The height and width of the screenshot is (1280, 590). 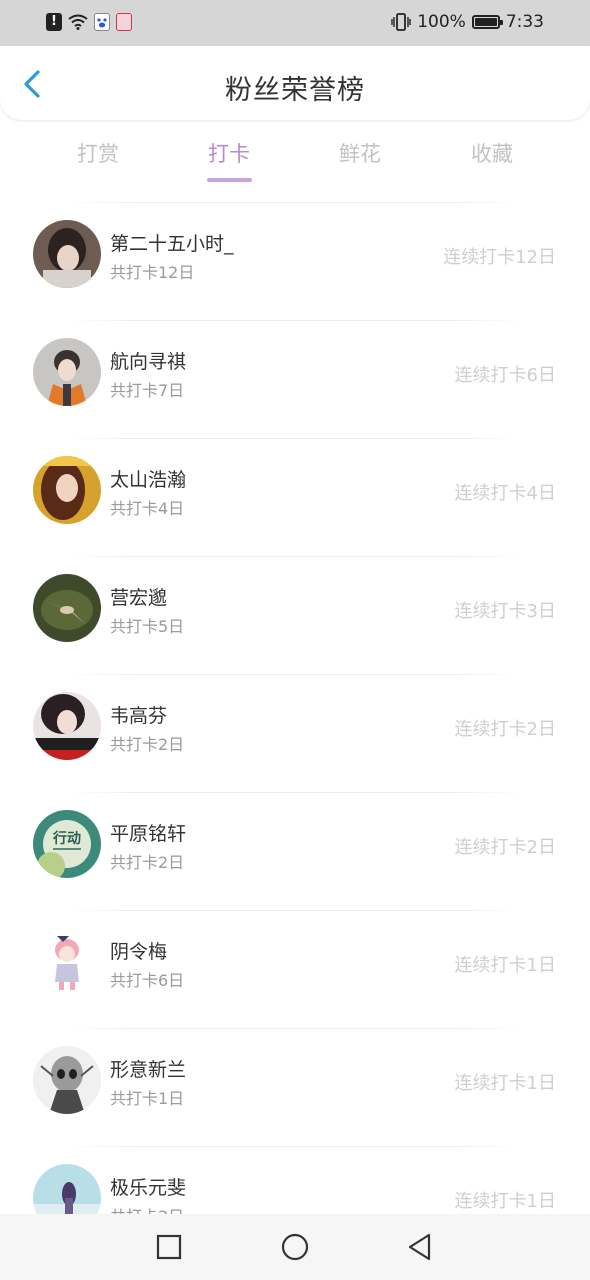 What do you see at coordinates (148, 362) in the screenshot?
I see `user-name: 航向寻祺` at bounding box center [148, 362].